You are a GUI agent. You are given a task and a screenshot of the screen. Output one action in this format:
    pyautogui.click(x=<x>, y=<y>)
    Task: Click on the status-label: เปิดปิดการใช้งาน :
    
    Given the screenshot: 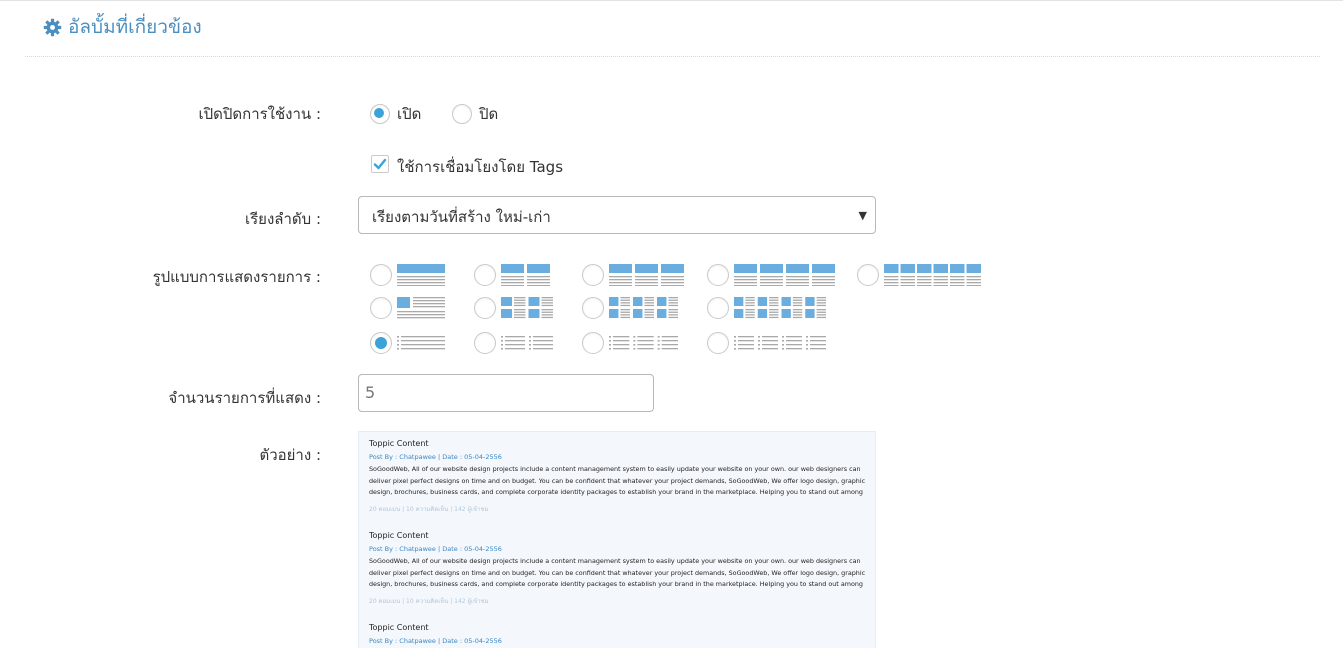 What is the action you would take?
    pyautogui.click(x=259, y=114)
    